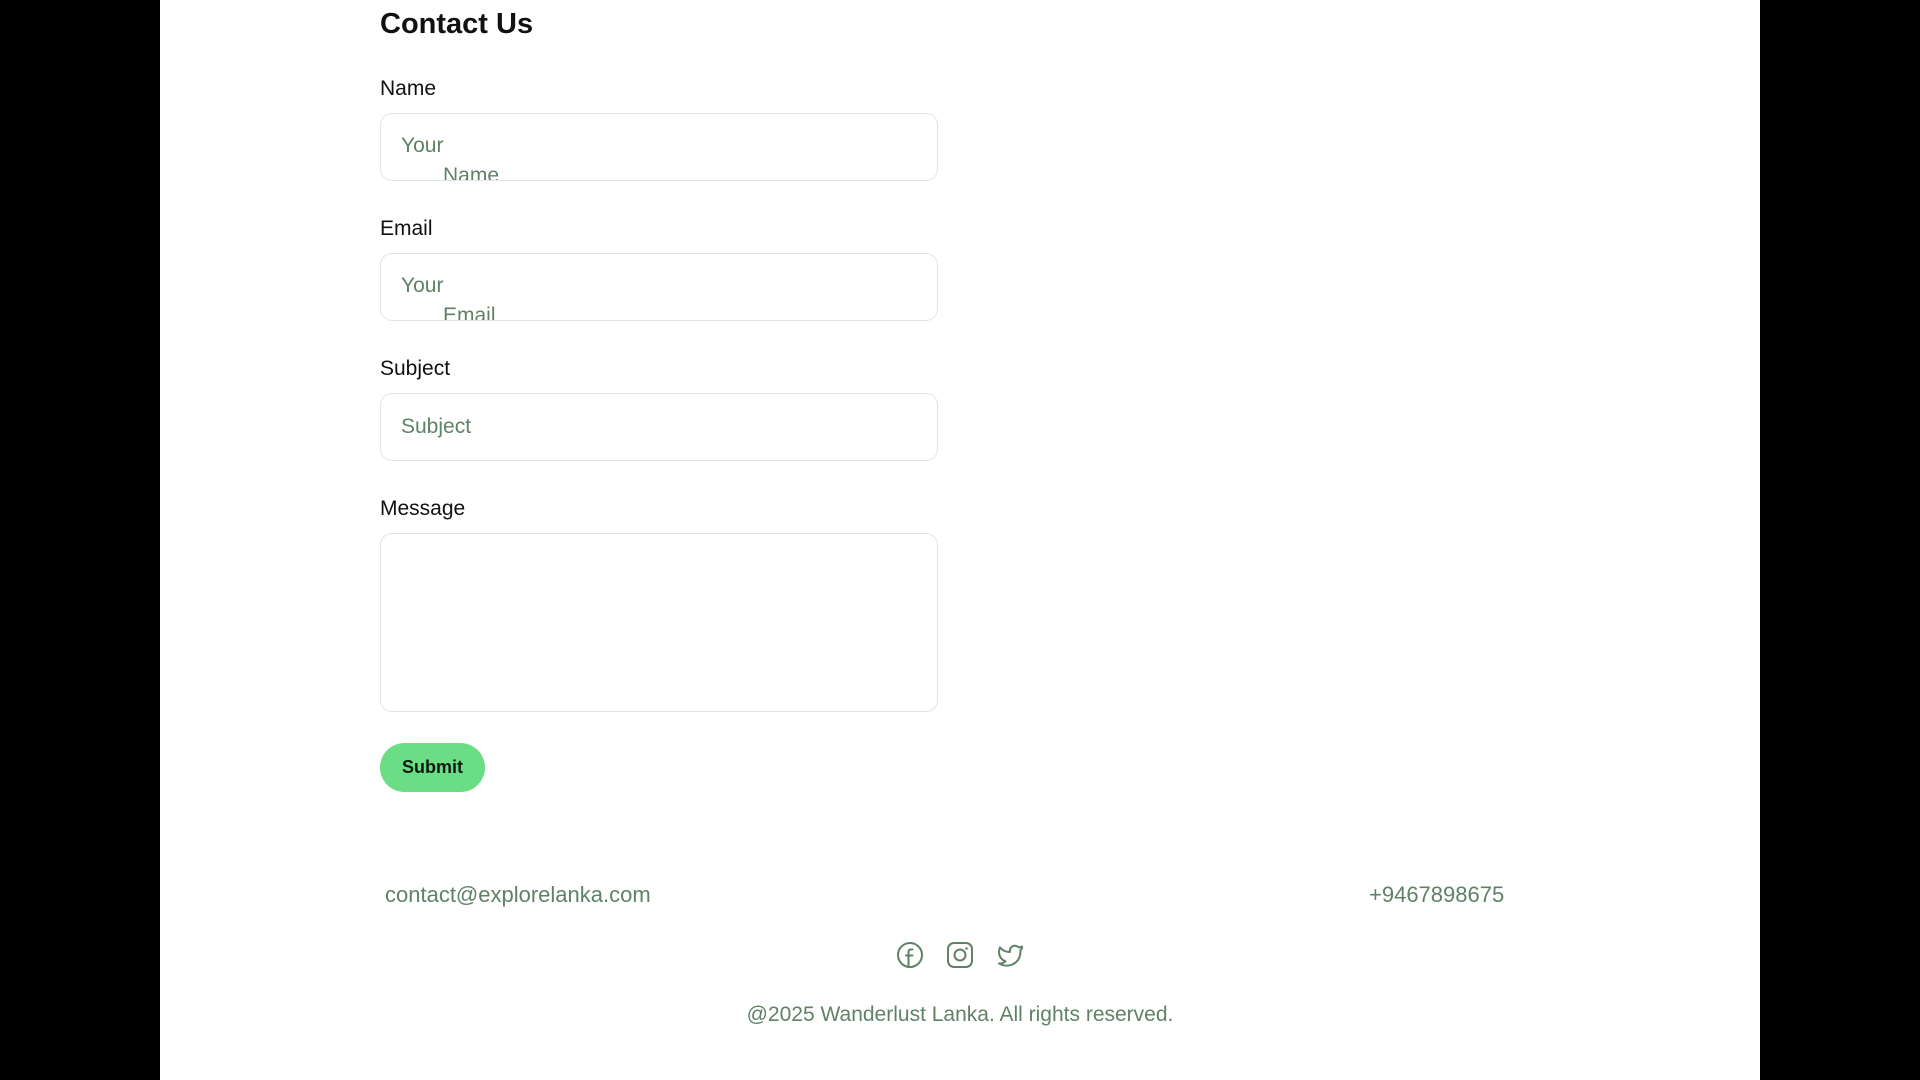 The width and height of the screenshot is (1920, 1080). What do you see at coordinates (518, 895) in the screenshot?
I see `footer-email: contact@explorelanka.com` at bounding box center [518, 895].